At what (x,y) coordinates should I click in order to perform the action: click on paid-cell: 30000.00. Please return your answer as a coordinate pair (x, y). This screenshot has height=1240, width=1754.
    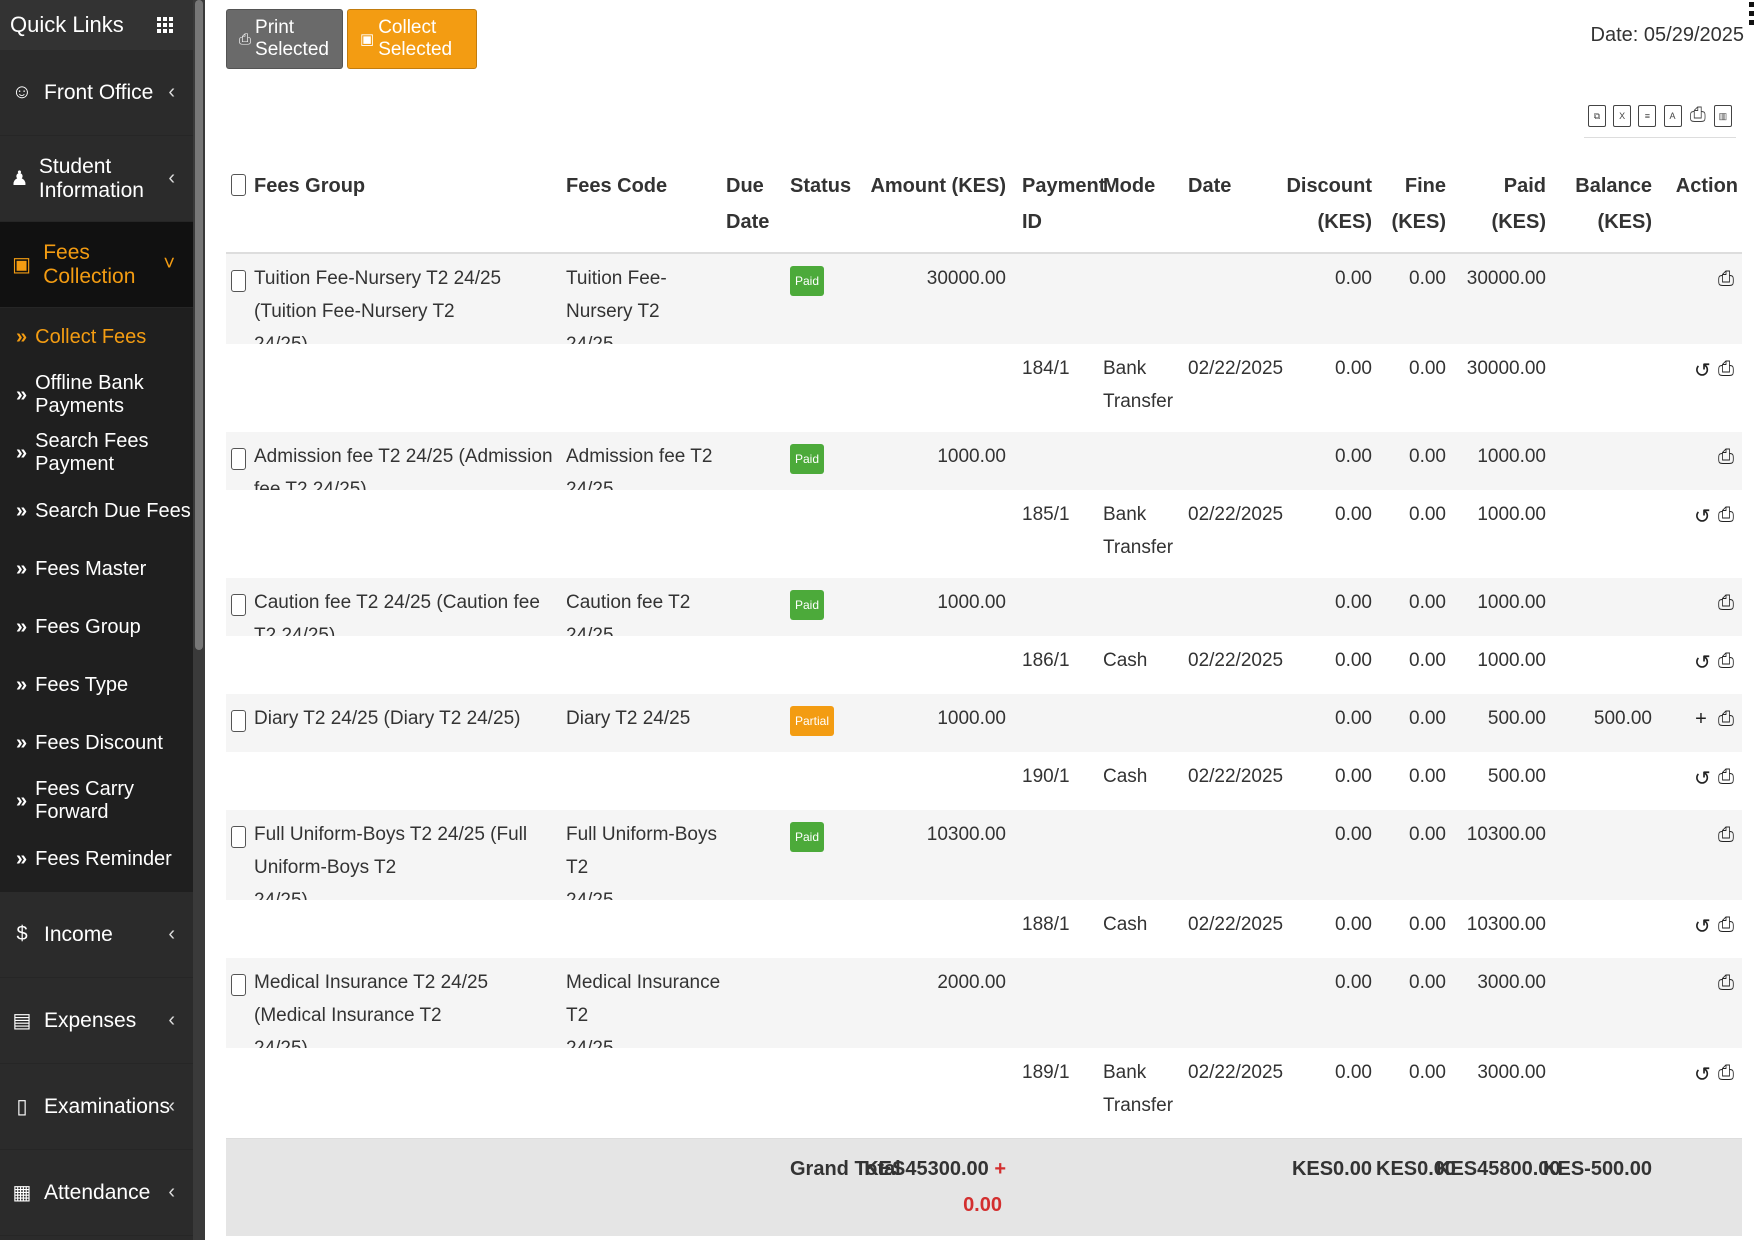
    Looking at the image, I should click on (1506, 278).